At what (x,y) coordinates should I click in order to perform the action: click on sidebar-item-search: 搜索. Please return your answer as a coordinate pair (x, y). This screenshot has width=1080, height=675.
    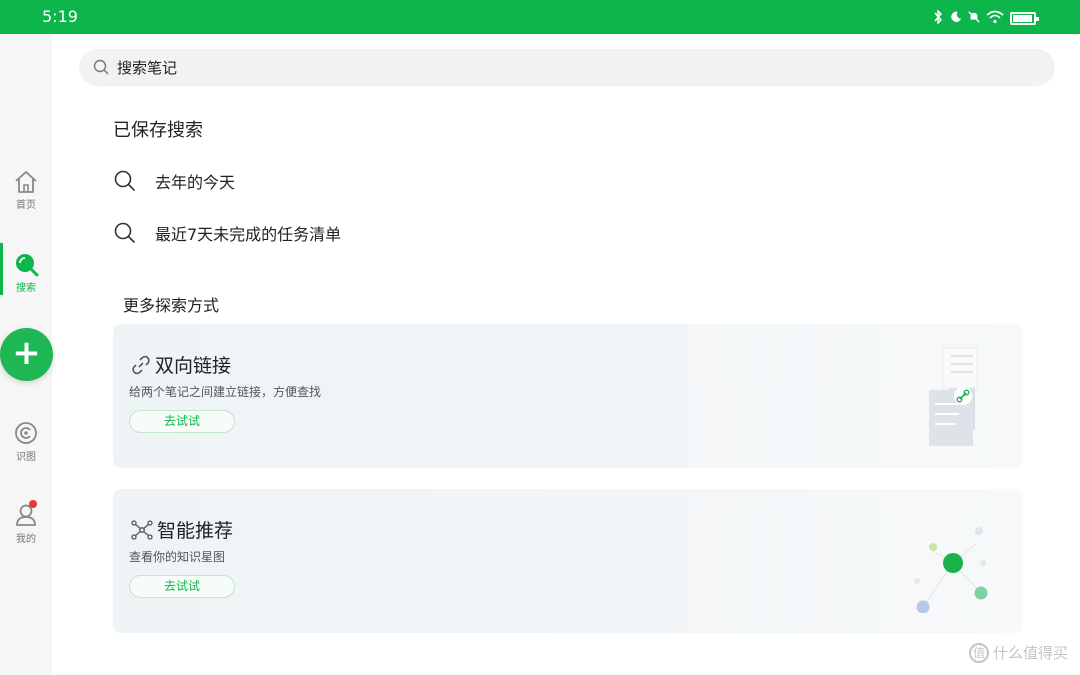
    Looking at the image, I should click on (26, 269).